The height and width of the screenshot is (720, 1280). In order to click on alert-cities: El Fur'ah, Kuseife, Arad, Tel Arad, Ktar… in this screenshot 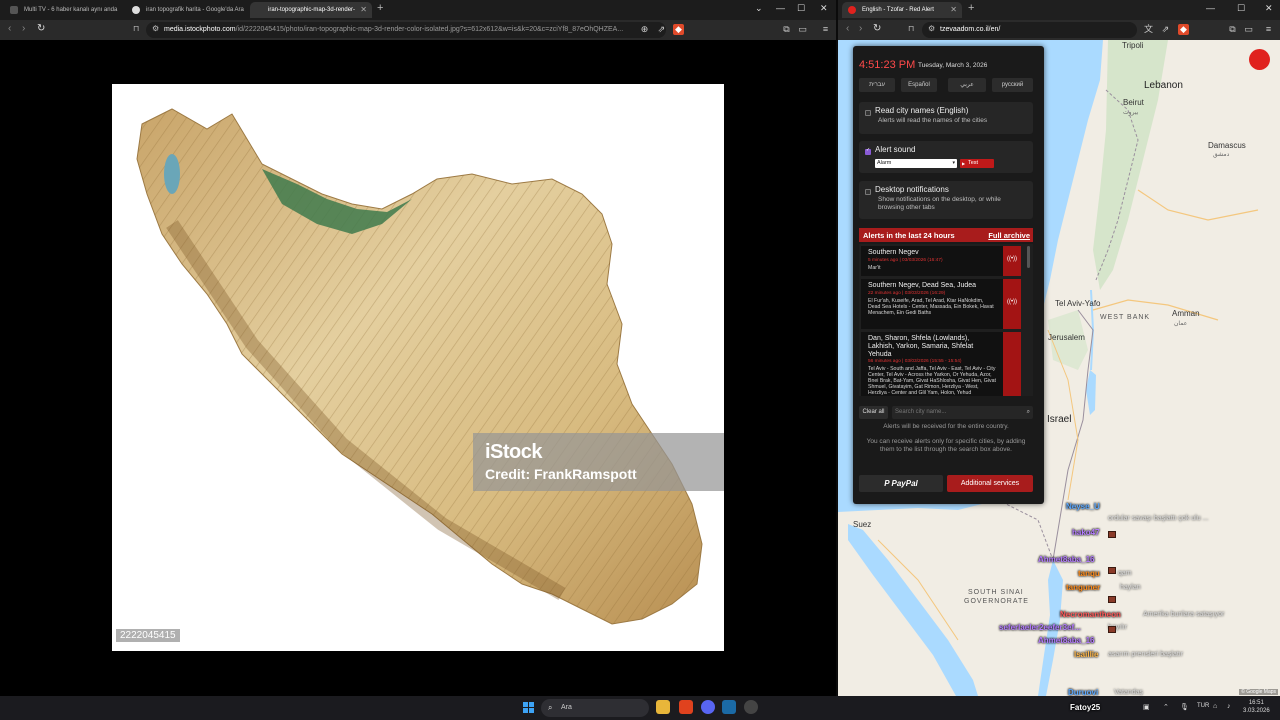, I will do `click(931, 307)`.